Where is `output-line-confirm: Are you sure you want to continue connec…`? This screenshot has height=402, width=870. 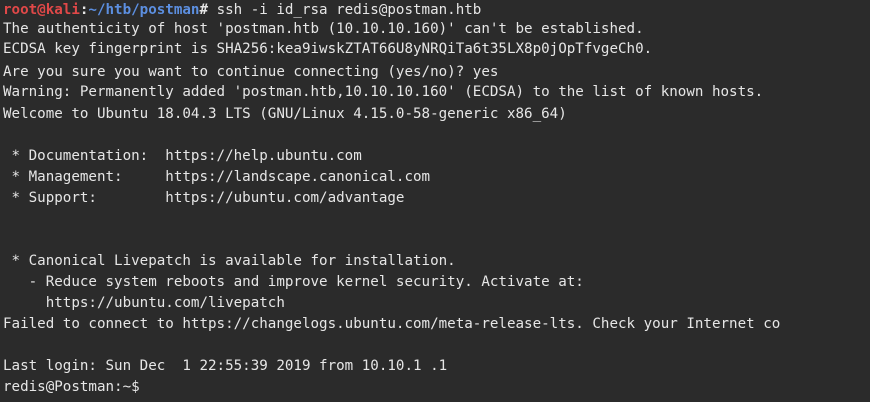
output-line-confirm: Are you sure you want to continue connec… is located at coordinates (251, 72).